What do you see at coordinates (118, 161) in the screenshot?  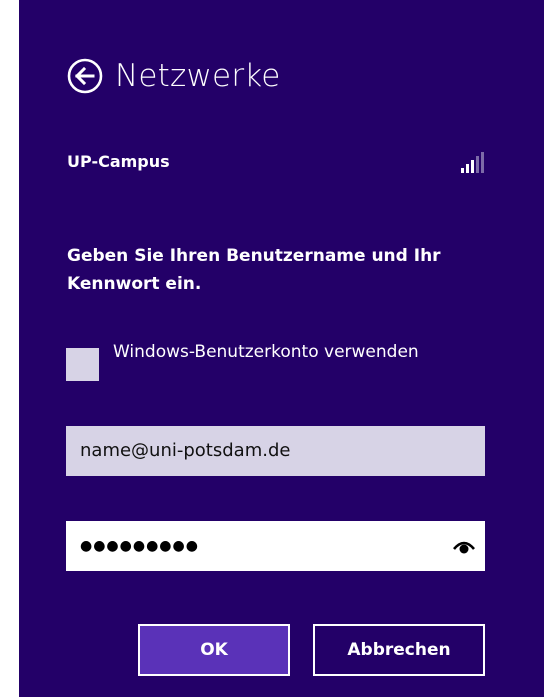 I see `network-name: UP-Campus` at bounding box center [118, 161].